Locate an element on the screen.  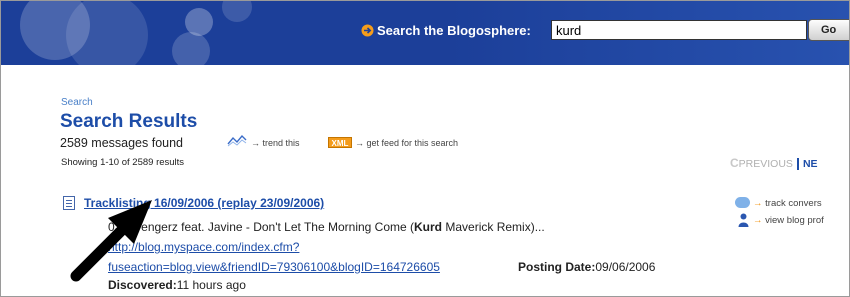
discovered-value: 11 hours ago is located at coordinates (211, 285).